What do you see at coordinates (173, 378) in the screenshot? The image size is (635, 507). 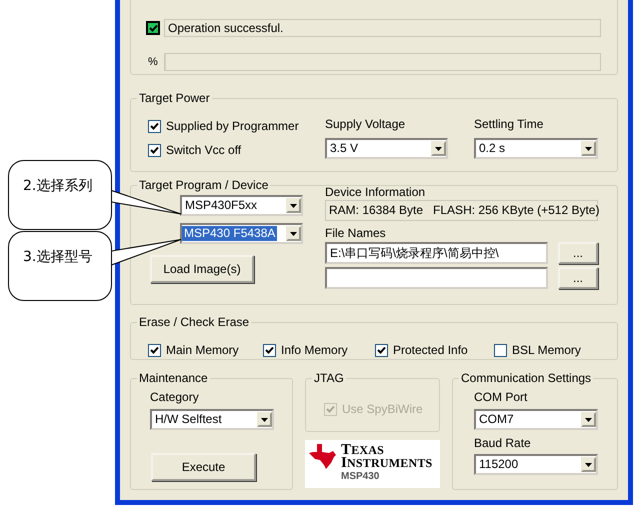 I see `group-title: Maintenance` at bounding box center [173, 378].